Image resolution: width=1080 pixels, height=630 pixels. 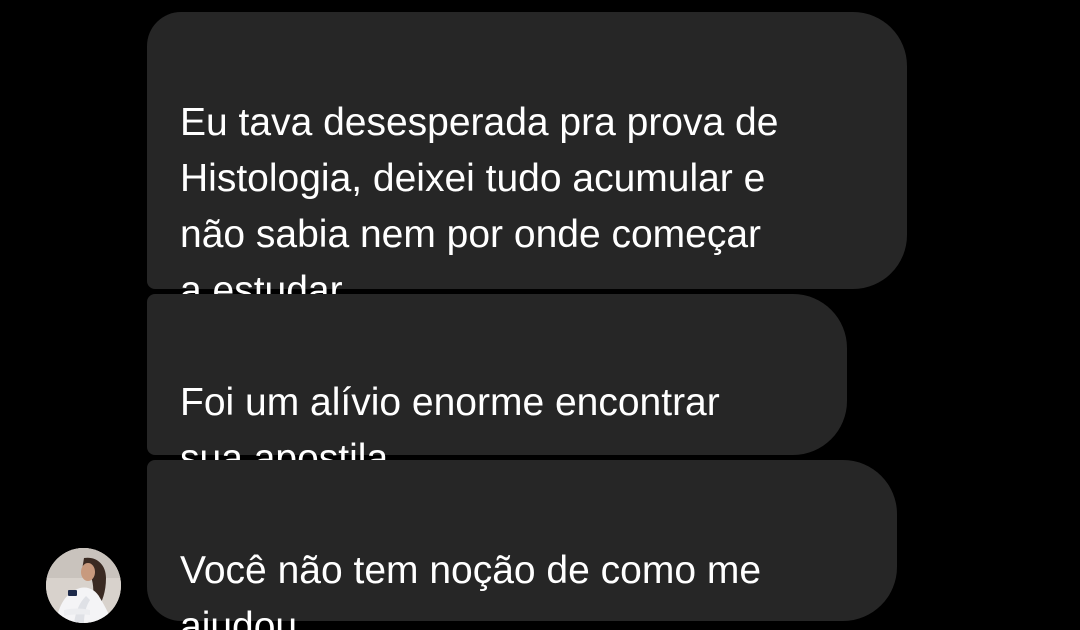 I want to click on message-text: Você não tem noção de como me ajudou, so click(x=471, y=589).